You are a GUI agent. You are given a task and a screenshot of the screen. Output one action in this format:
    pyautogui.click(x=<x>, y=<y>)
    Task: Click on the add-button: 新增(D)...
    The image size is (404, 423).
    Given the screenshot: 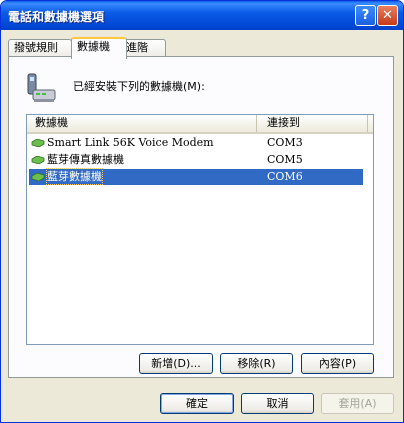 What is the action you would take?
    pyautogui.click(x=176, y=363)
    